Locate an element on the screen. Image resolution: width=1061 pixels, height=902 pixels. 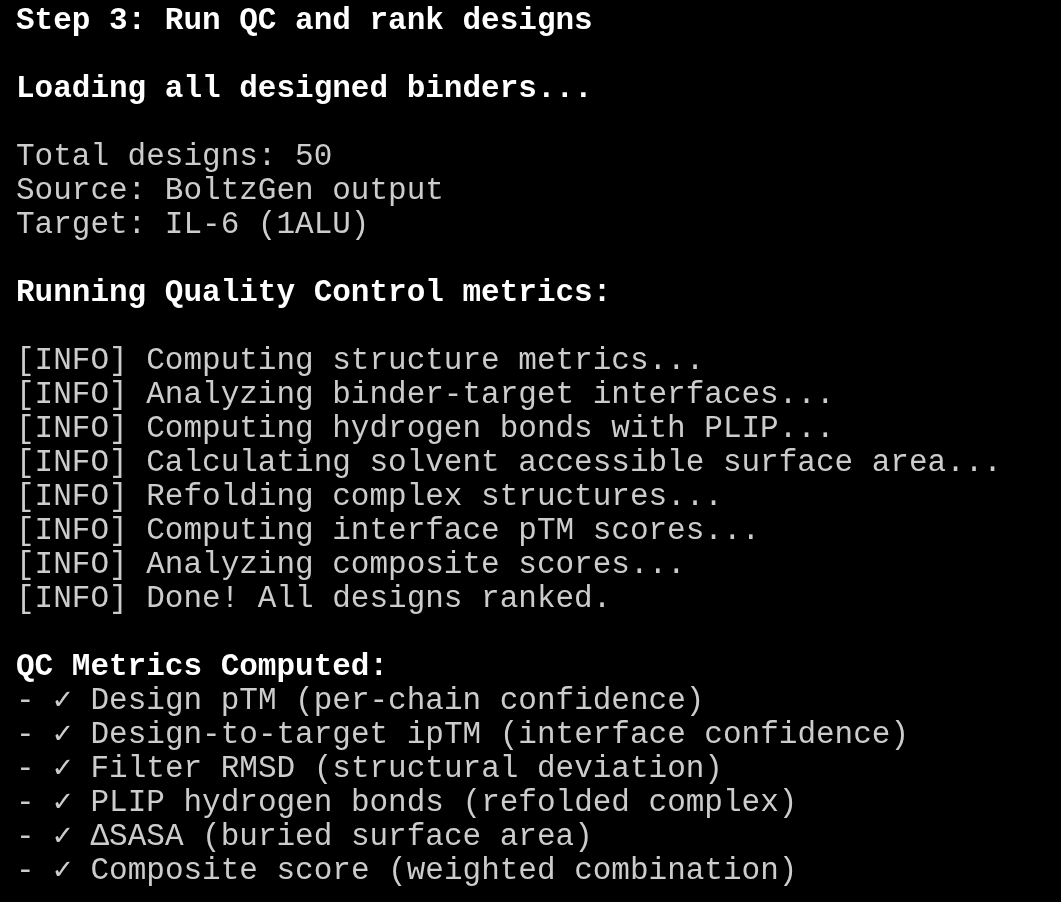
output-line: - ✓ ΔSASA (buried surface area) is located at coordinates (304, 837).